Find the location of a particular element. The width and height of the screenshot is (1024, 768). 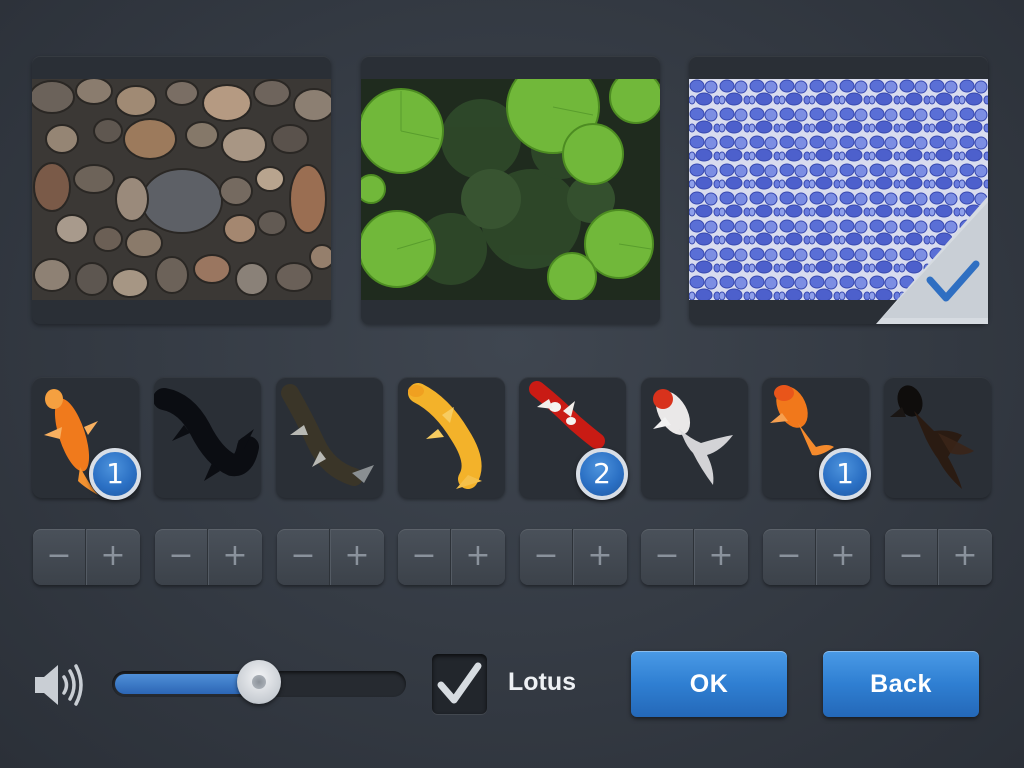

lotus-checkbox is located at coordinates (459, 684).